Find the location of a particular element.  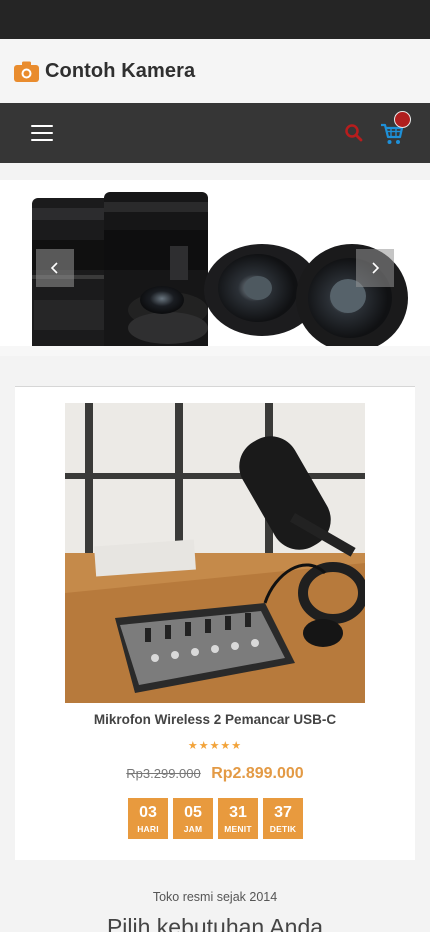

product-price: Rp3.299.000 Rp2.899.000 is located at coordinates (215, 774).